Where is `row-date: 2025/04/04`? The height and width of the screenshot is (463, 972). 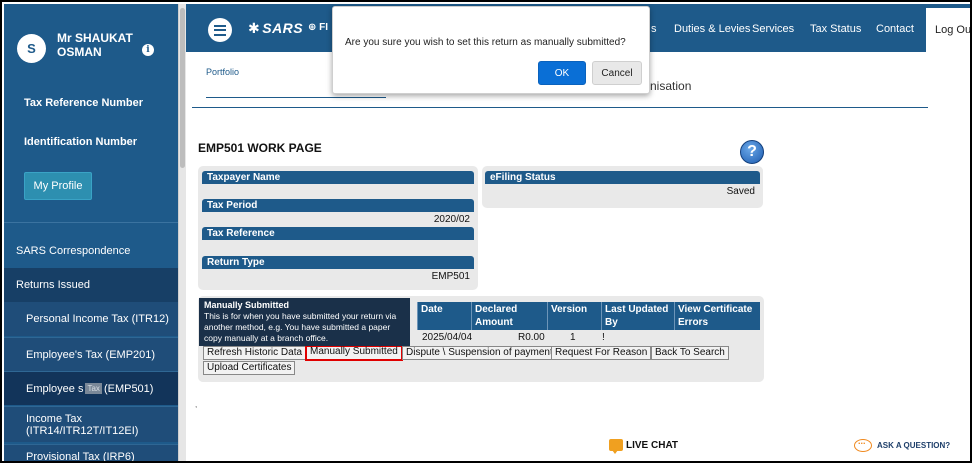
row-date: 2025/04/04 is located at coordinates (447, 337).